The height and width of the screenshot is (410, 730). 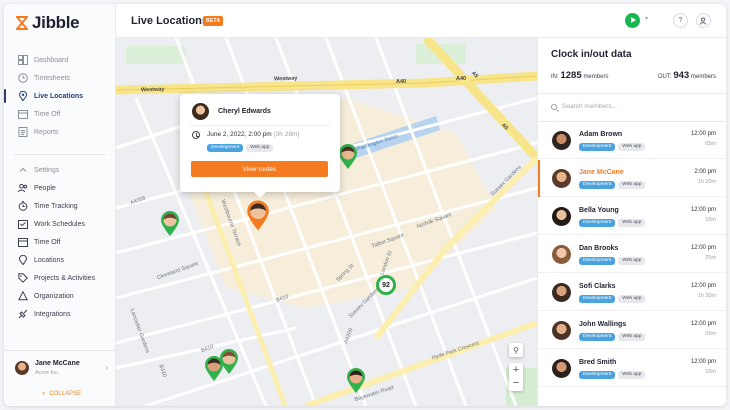 What do you see at coordinates (60, 296) in the screenshot?
I see `sidebar-item-organization: Organization` at bounding box center [60, 296].